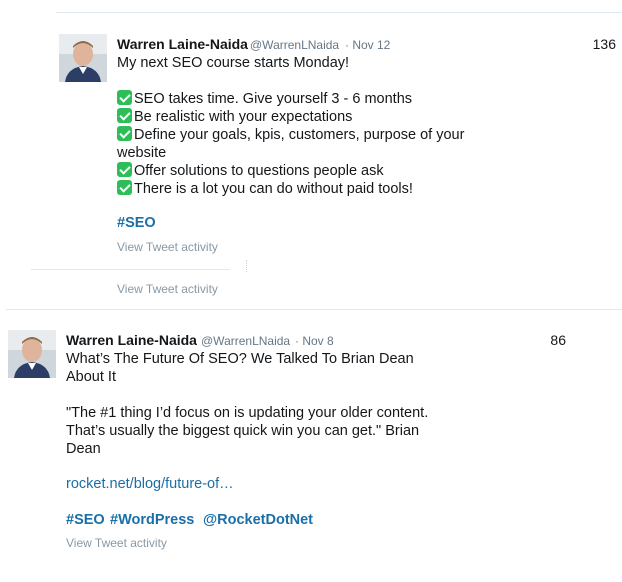 The height and width of the screenshot is (582, 622). Describe the element at coordinates (130, 269) in the screenshot. I see `thread-divider` at that location.